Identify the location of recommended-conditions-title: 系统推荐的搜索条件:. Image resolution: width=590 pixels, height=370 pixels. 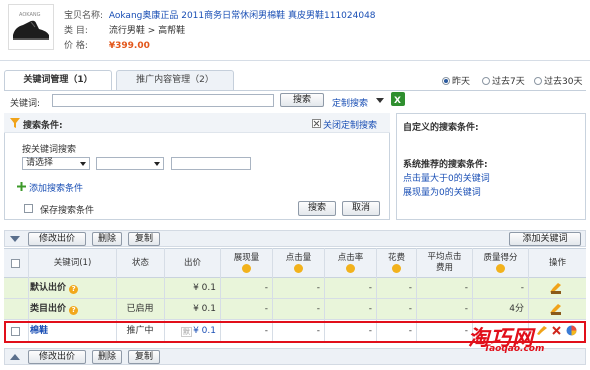
(445, 165).